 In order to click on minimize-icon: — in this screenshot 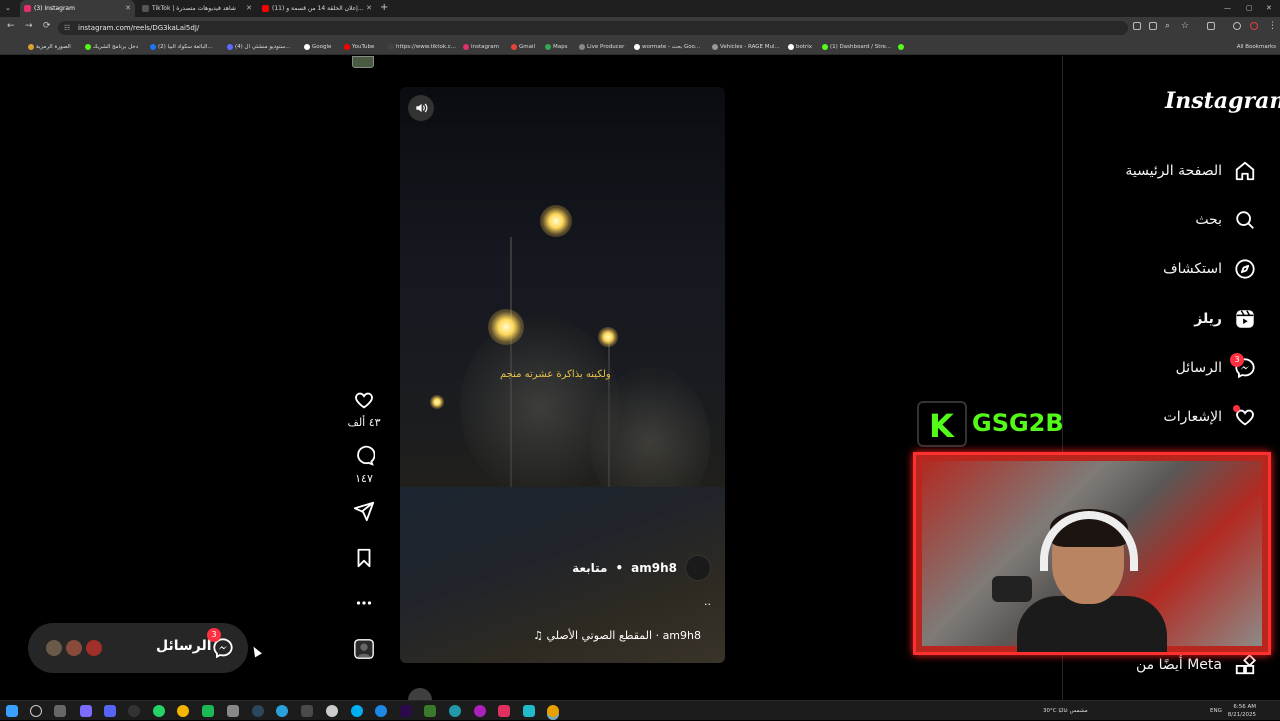, I will do `click(1227, 8)`.